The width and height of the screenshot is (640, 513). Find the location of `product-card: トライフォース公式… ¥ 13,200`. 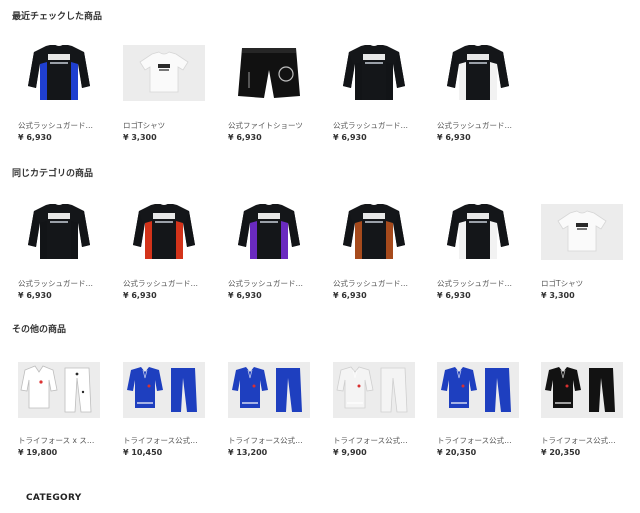

product-card: トライフォース公式… ¥ 13,200 is located at coordinates (273, 412).